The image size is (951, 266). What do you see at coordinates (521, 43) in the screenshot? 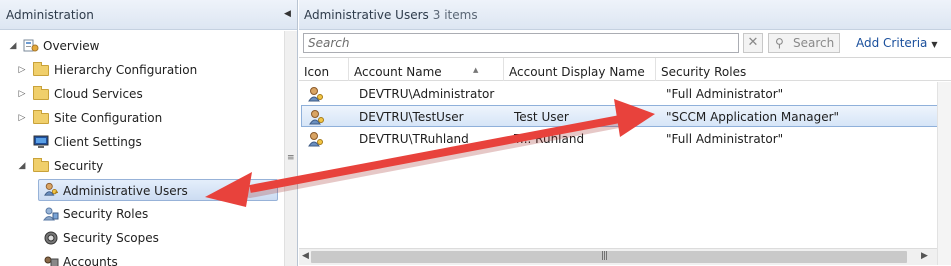
I see `search-input` at bounding box center [521, 43].